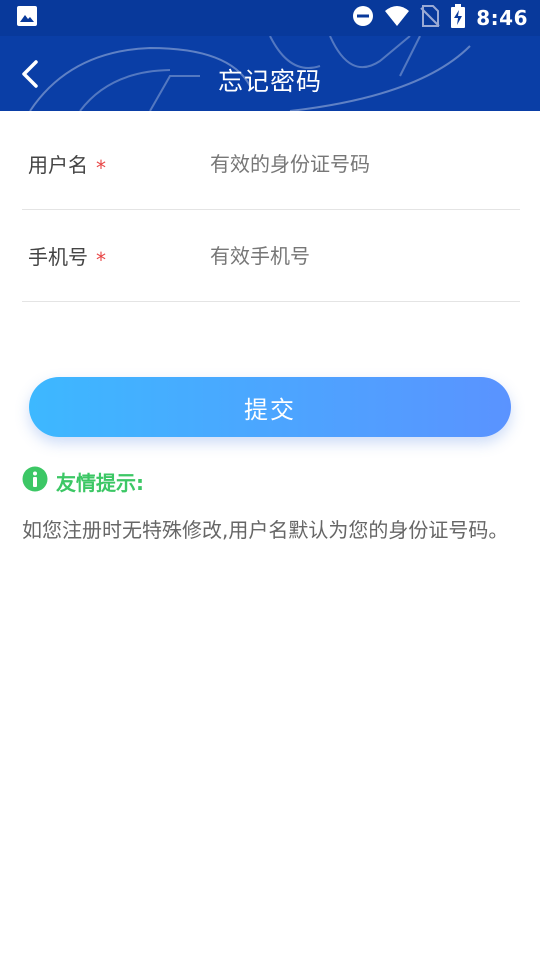 The image size is (540, 960). I want to click on username-input, so click(365, 163).